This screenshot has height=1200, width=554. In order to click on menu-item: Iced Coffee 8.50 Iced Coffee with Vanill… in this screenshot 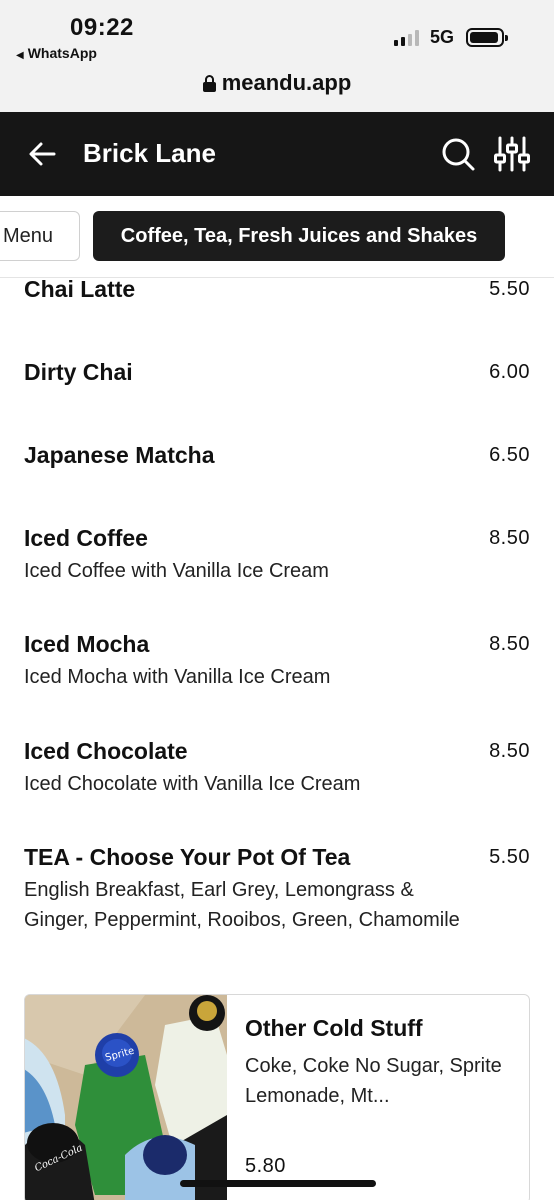, I will do `click(277, 555)`.